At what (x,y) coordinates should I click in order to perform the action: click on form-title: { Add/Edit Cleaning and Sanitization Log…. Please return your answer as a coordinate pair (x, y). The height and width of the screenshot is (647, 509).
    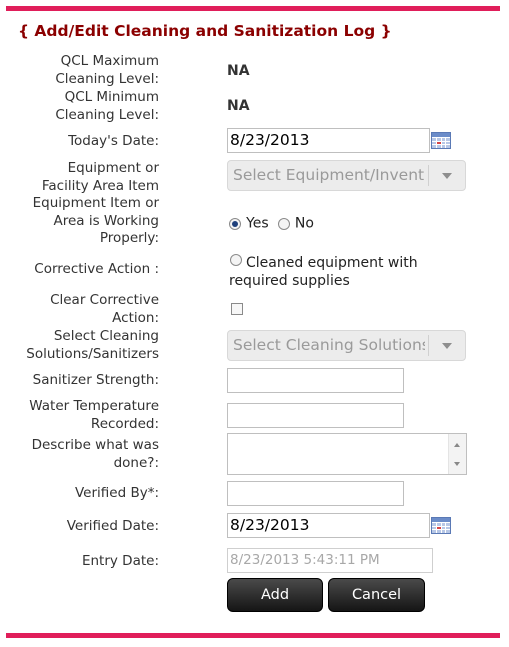
    Looking at the image, I should click on (205, 31).